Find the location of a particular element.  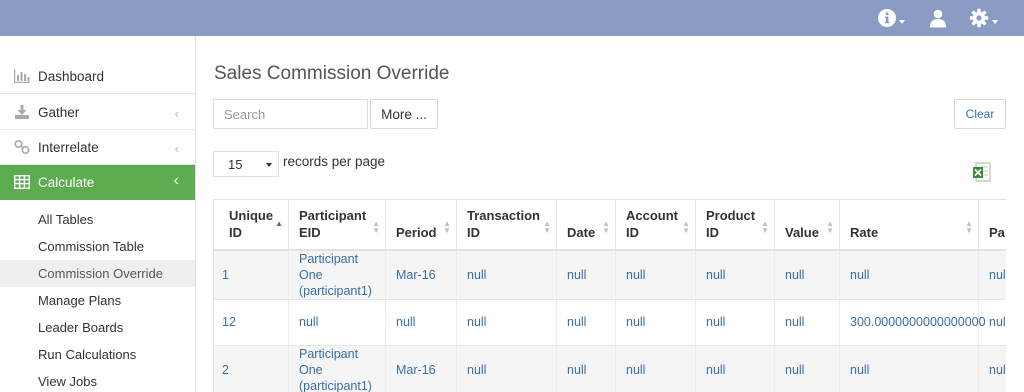

sidebar-item-calculate: Calculate ‹ is located at coordinates (97, 182).